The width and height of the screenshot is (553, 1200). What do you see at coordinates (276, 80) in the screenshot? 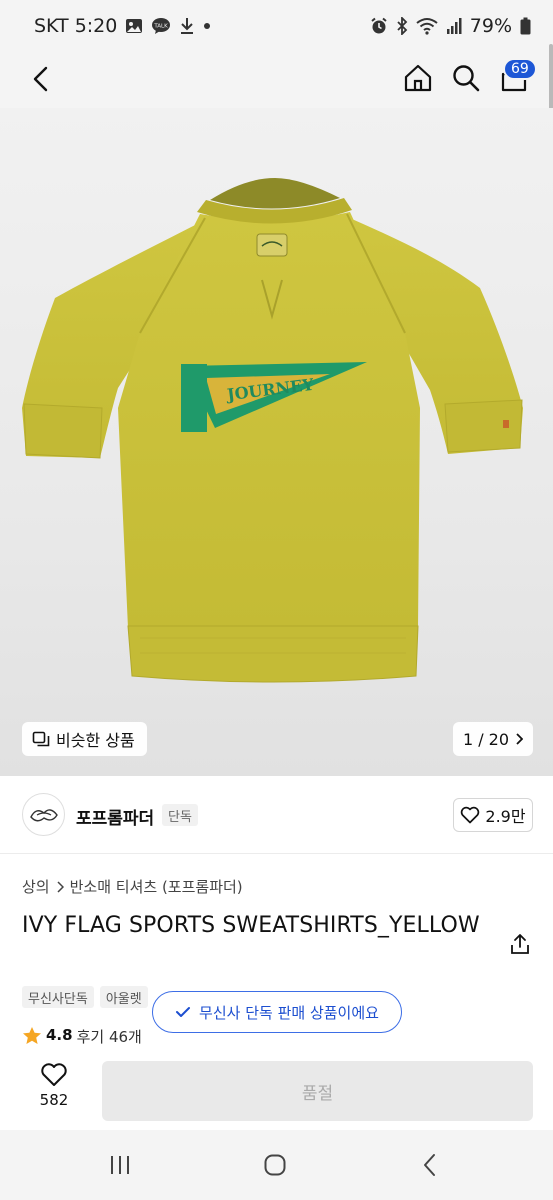
I see `top-nav` at bounding box center [276, 80].